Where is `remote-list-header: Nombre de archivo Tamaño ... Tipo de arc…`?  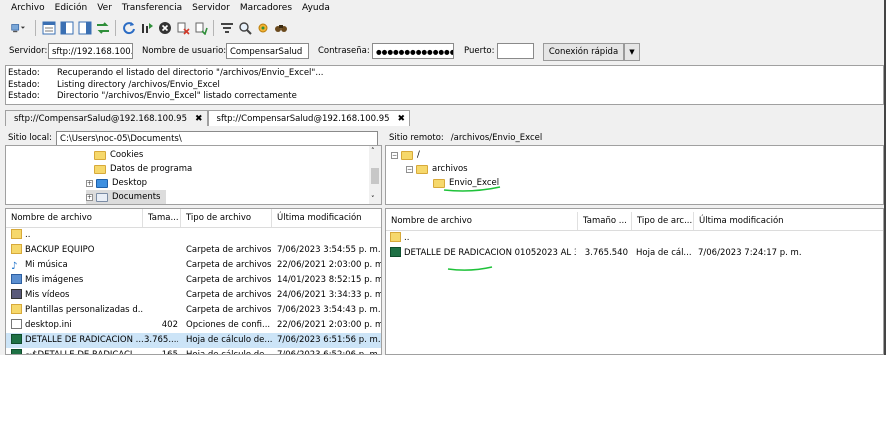 remote-list-header: Nombre de archivo Tamaño ... Tipo de arc… is located at coordinates (634, 221).